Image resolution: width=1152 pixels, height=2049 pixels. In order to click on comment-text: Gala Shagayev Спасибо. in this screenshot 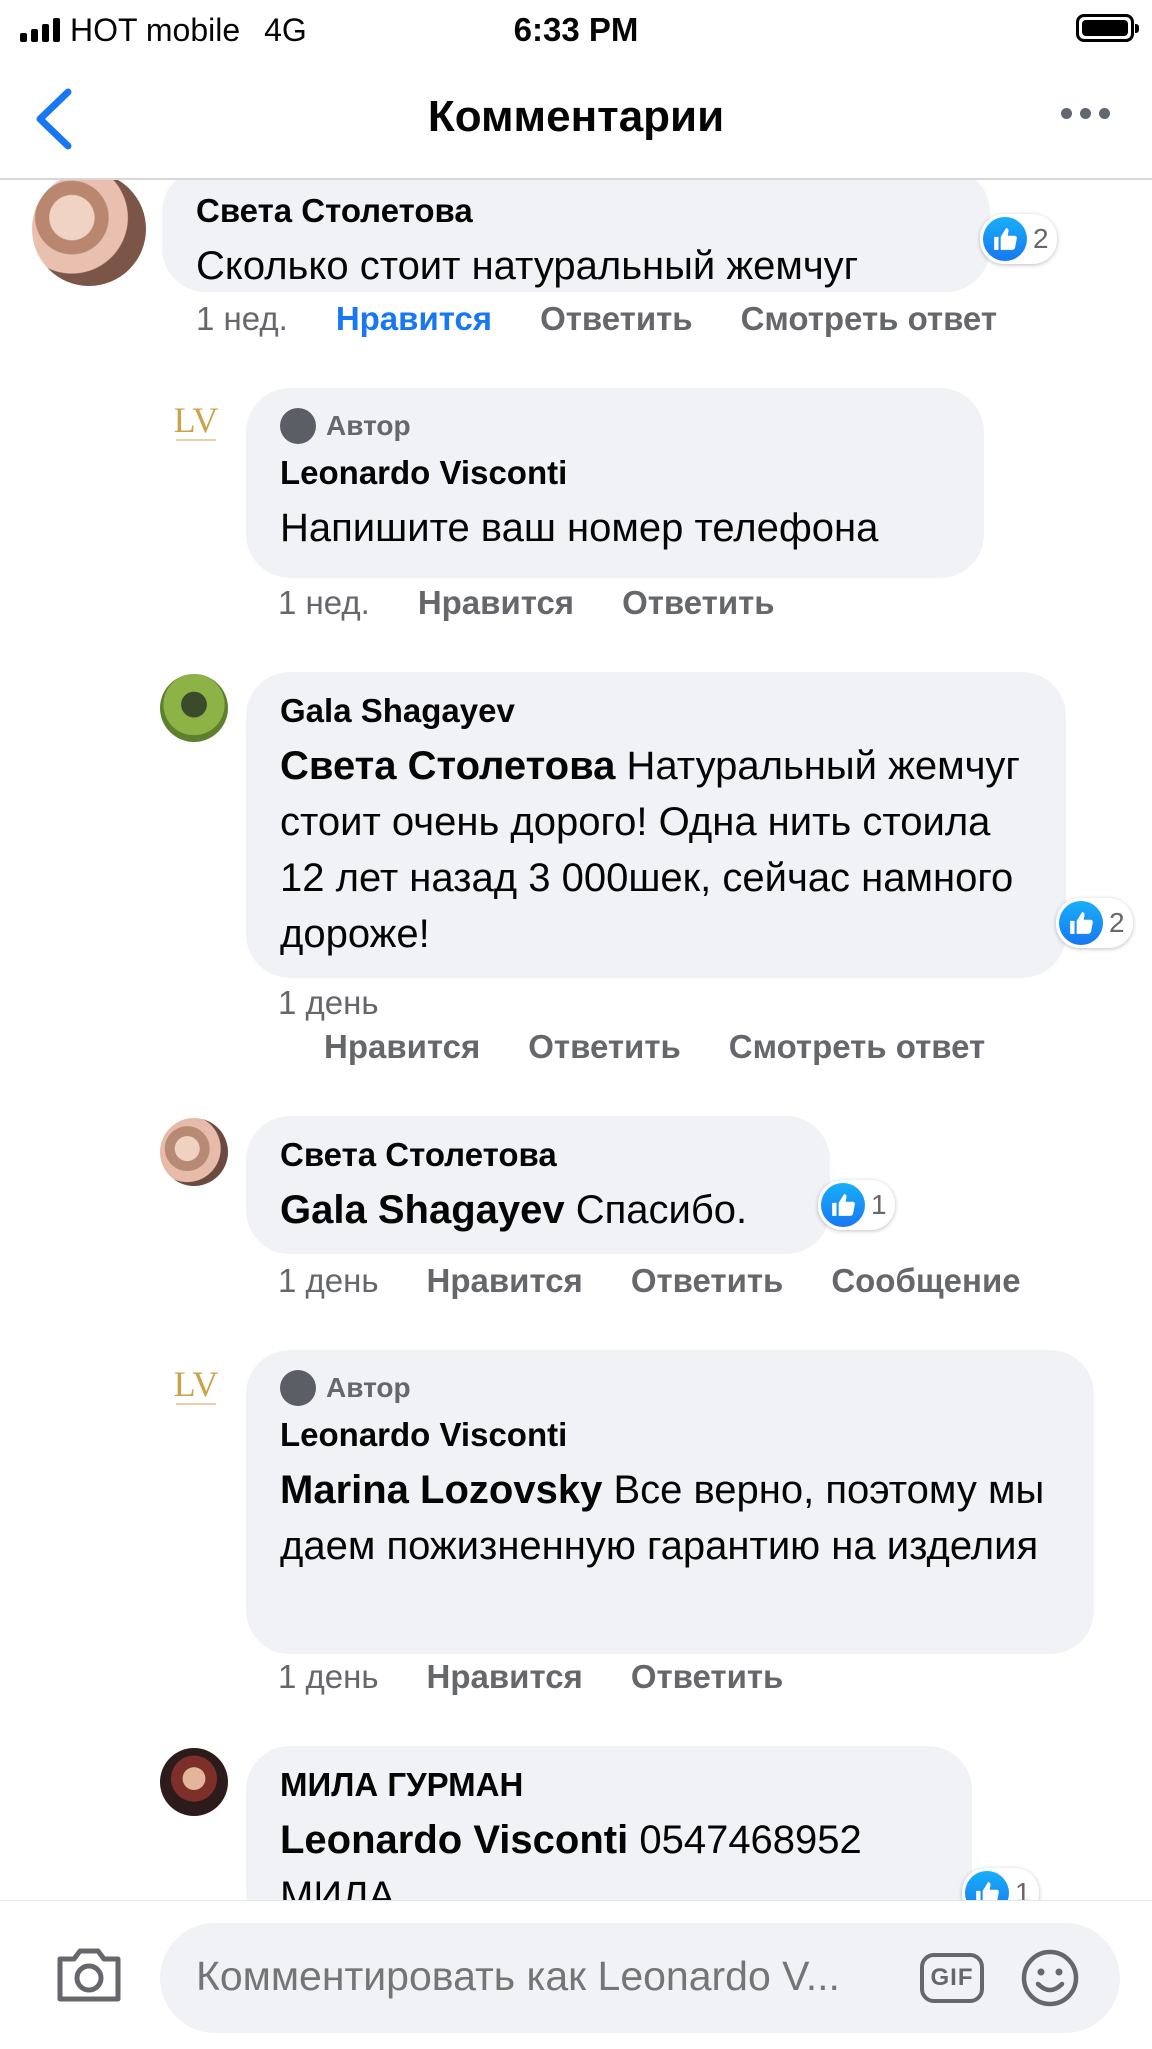, I will do `click(538, 1210)`.